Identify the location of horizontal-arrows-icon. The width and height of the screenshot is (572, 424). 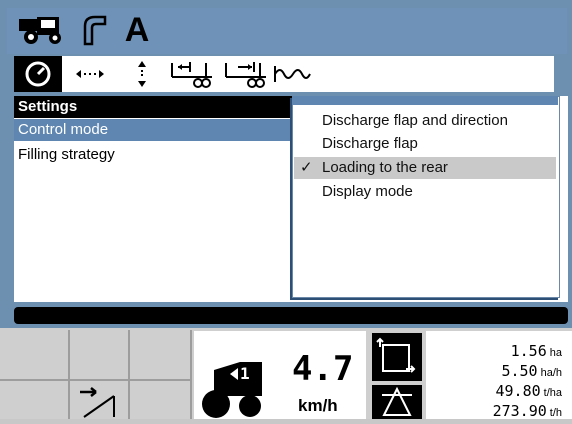
(90, 74).